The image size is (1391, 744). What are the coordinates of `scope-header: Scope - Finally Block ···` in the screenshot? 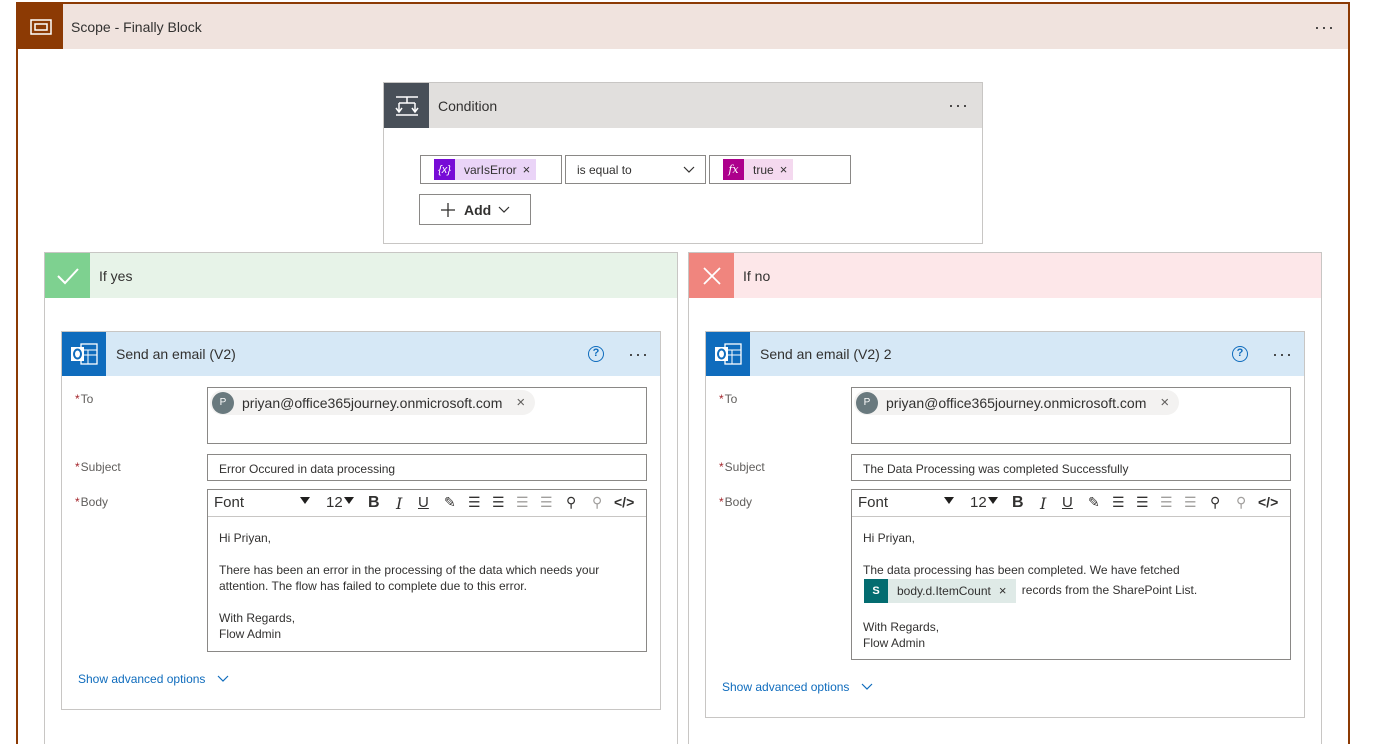 It's located at (683, 26).